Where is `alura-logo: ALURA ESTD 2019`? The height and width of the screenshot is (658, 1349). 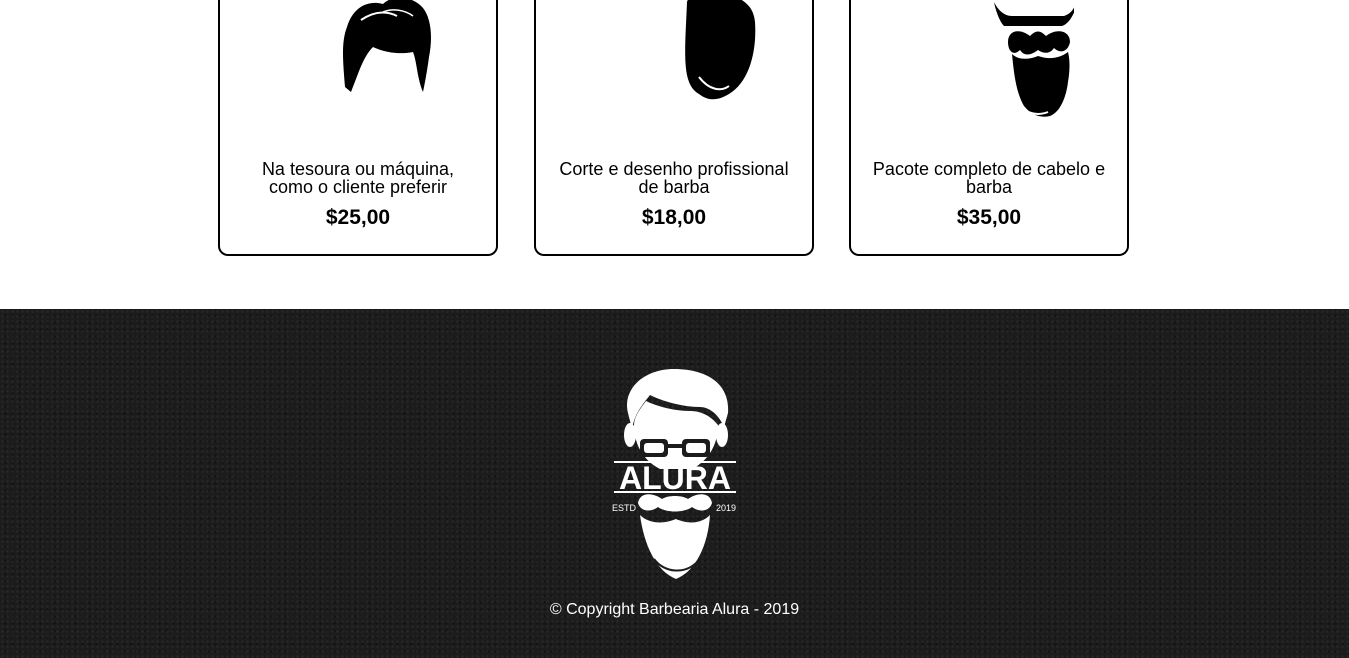
alura-logo: ALURA ESTD 2019 is located at coordinates (675, 475).